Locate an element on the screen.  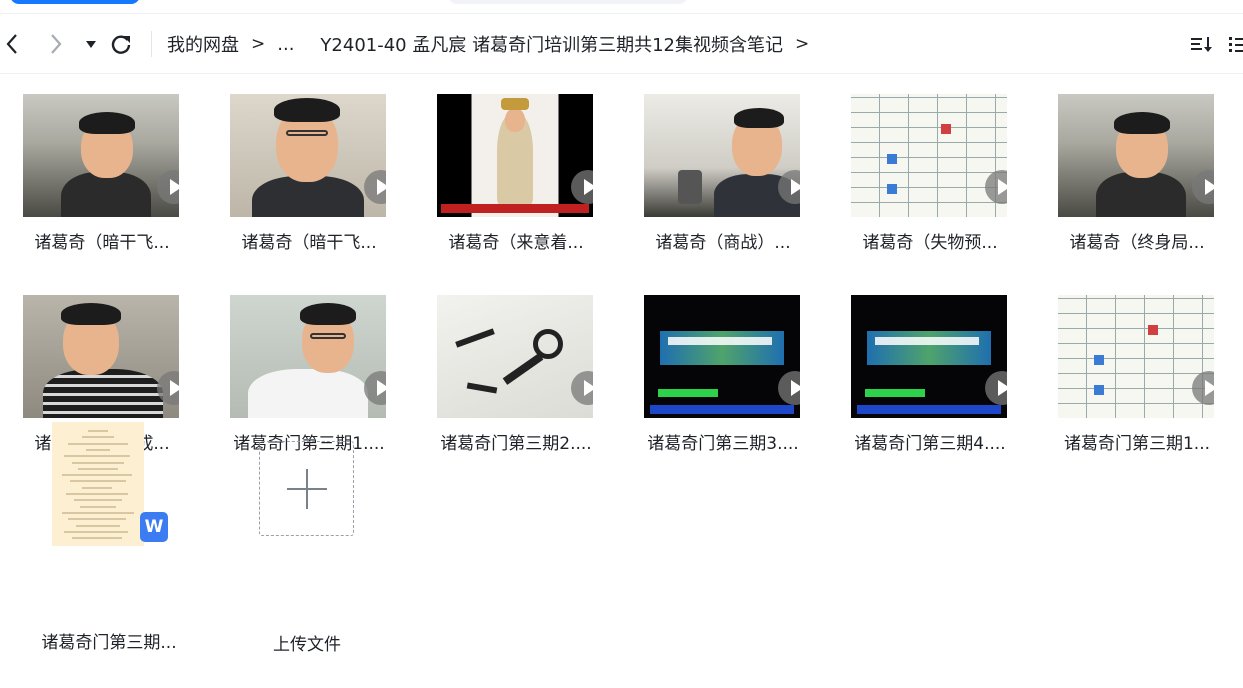
top-search-bar is located at coordinates (568, 2).